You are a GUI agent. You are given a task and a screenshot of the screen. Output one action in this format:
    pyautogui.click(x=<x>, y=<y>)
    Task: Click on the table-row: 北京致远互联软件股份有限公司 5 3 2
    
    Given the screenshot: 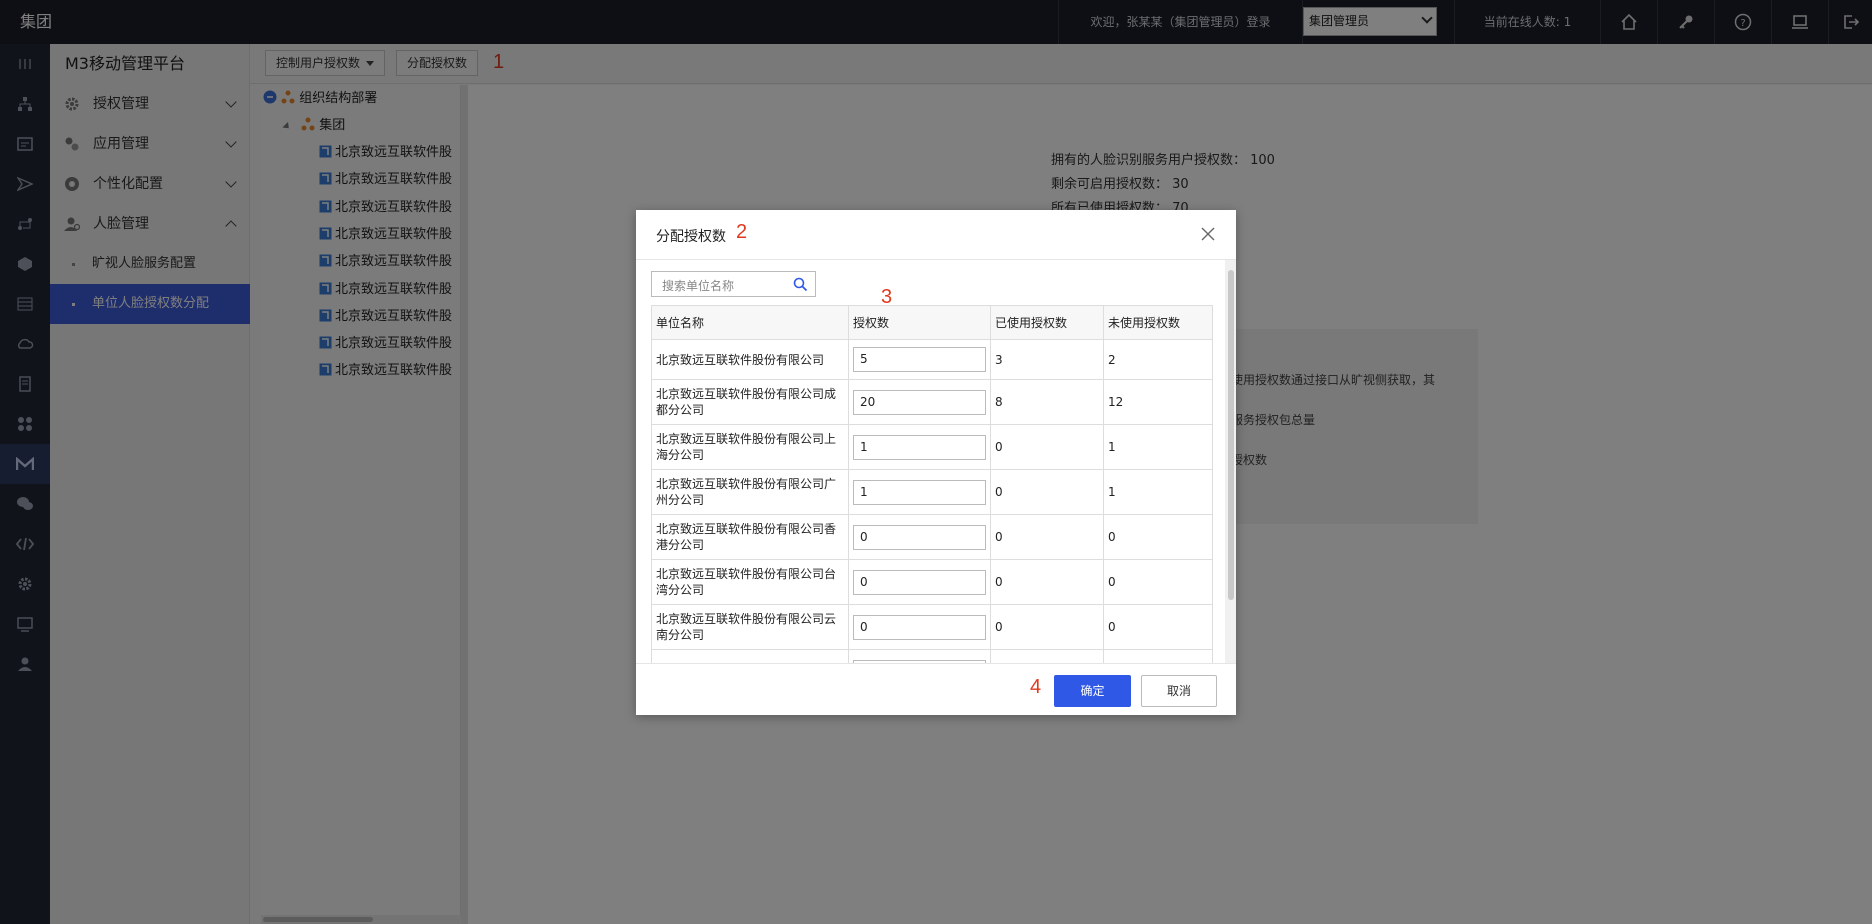 What is the action you would take?
    pyautogui.click(x=932, y=359)
    